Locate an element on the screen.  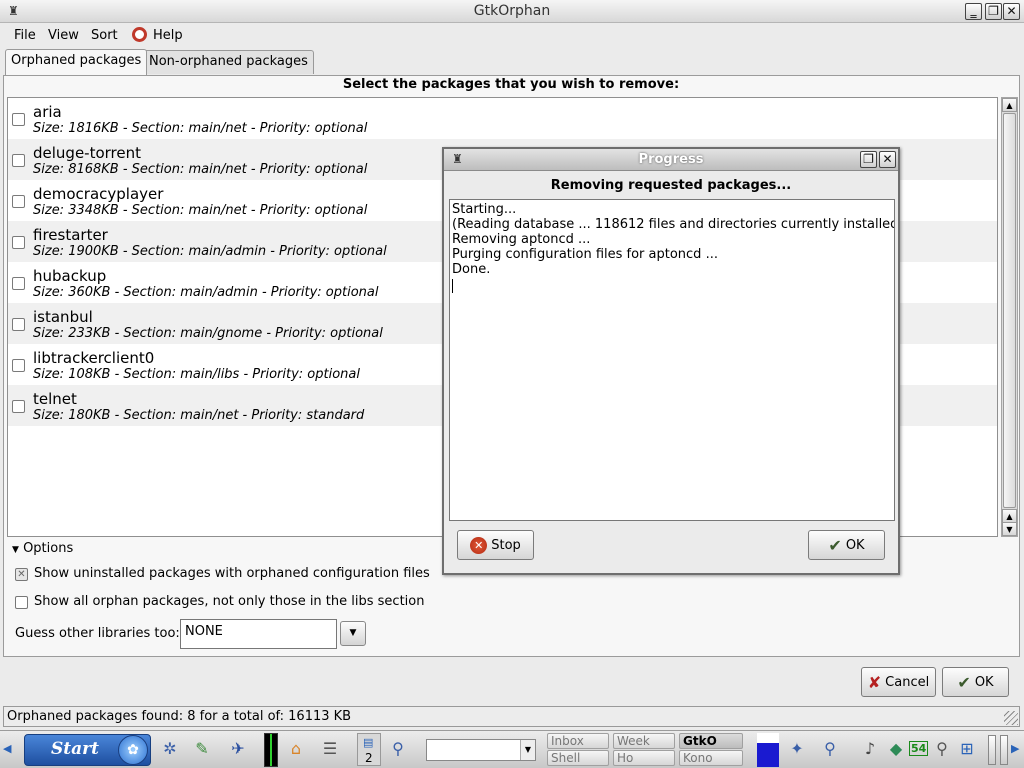
cancel-button: ✘ Cancel is located at coordinates (898, 682).